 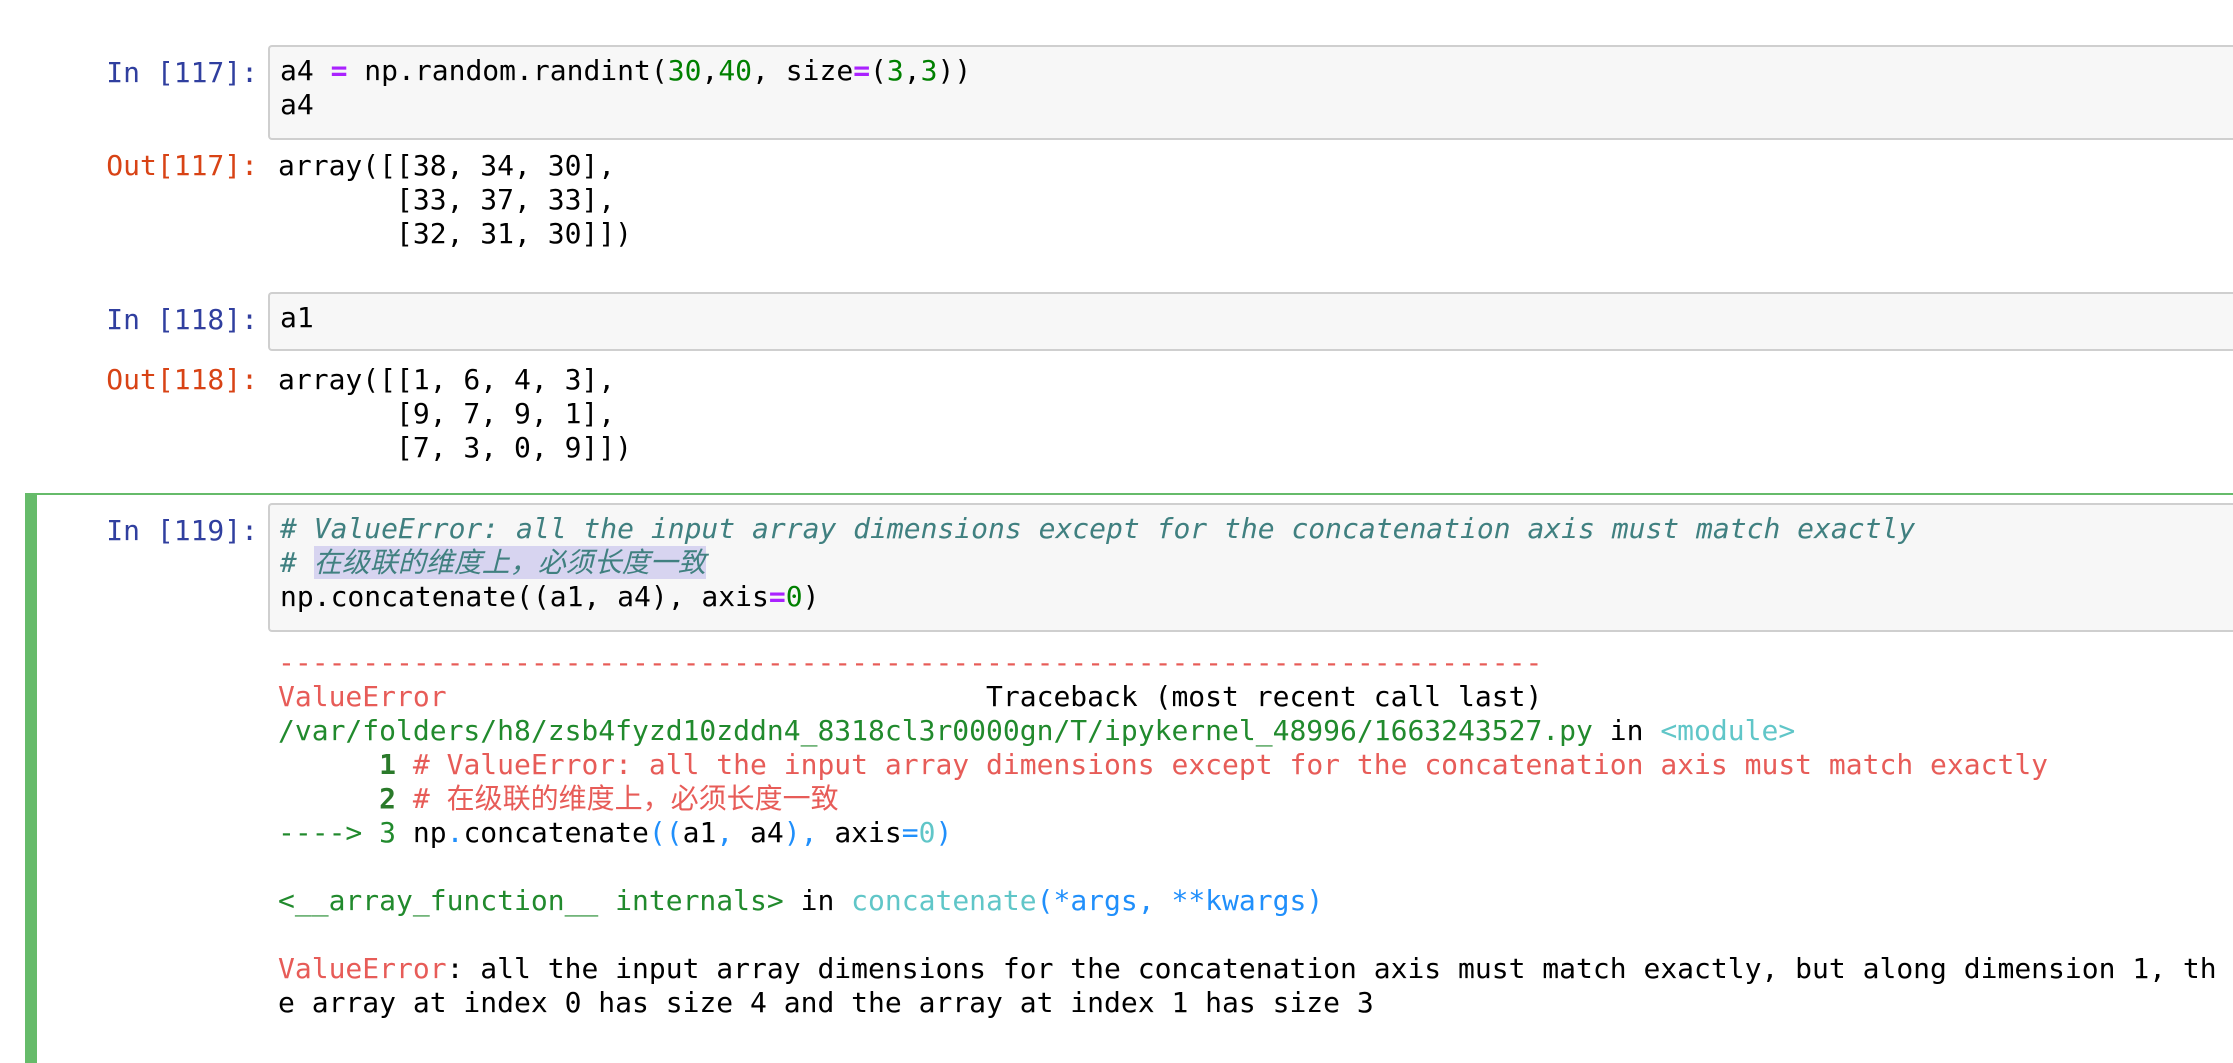 I want to click on error-arrow: ----> 3, so click(x=345, y=832).